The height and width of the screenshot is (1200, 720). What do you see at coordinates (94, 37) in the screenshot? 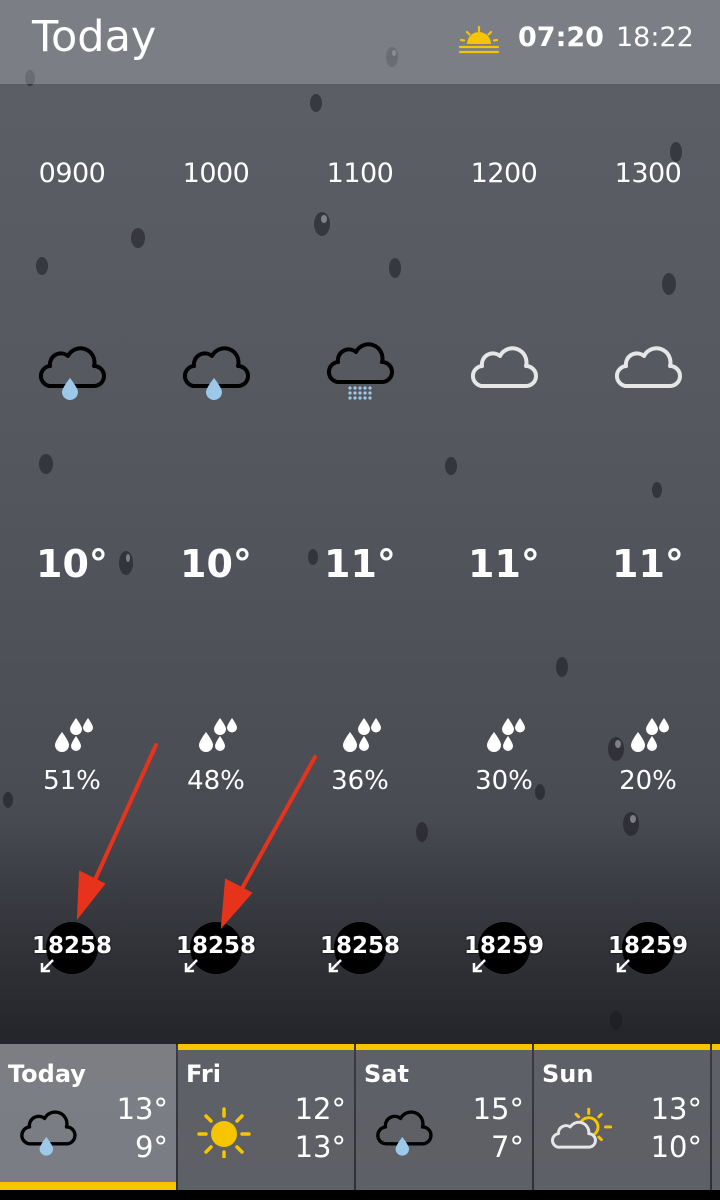
I see `page-title: Today` at bounding box center [94, 37].